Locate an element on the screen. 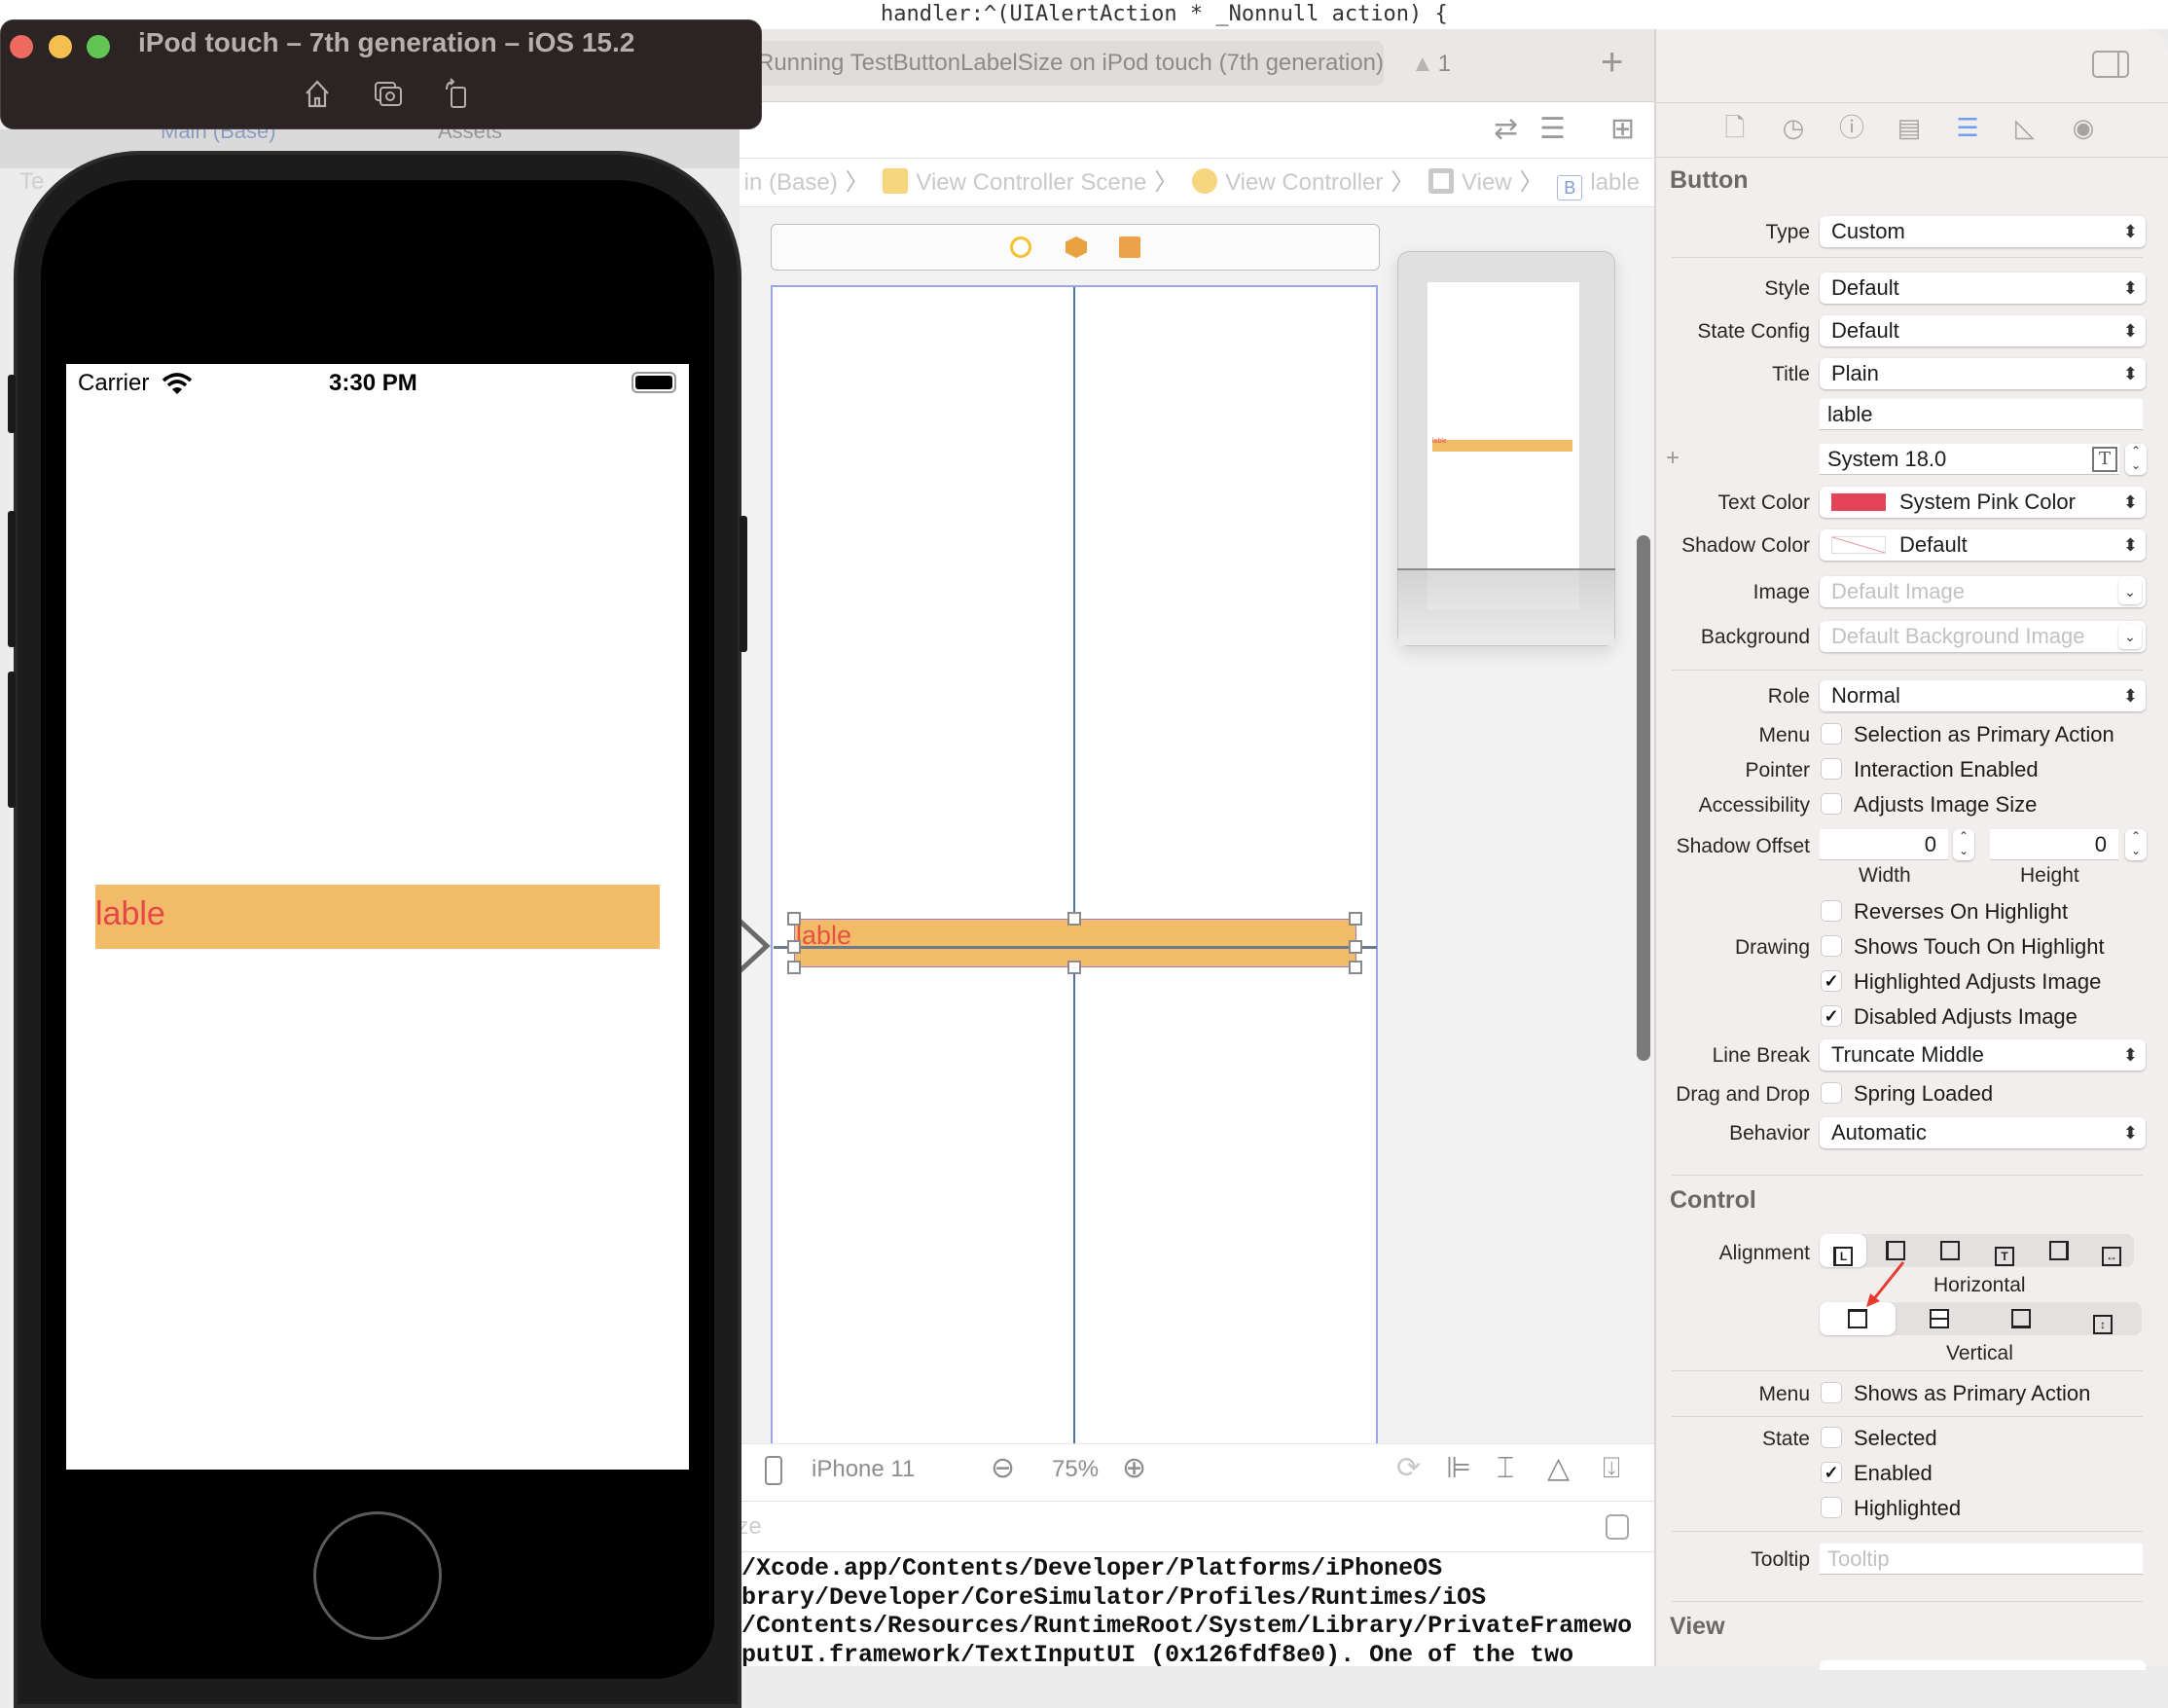 This screenshot has width=2168, height=1708. history-inspector-icon: ◷ is located at coordinates (1793, 128).